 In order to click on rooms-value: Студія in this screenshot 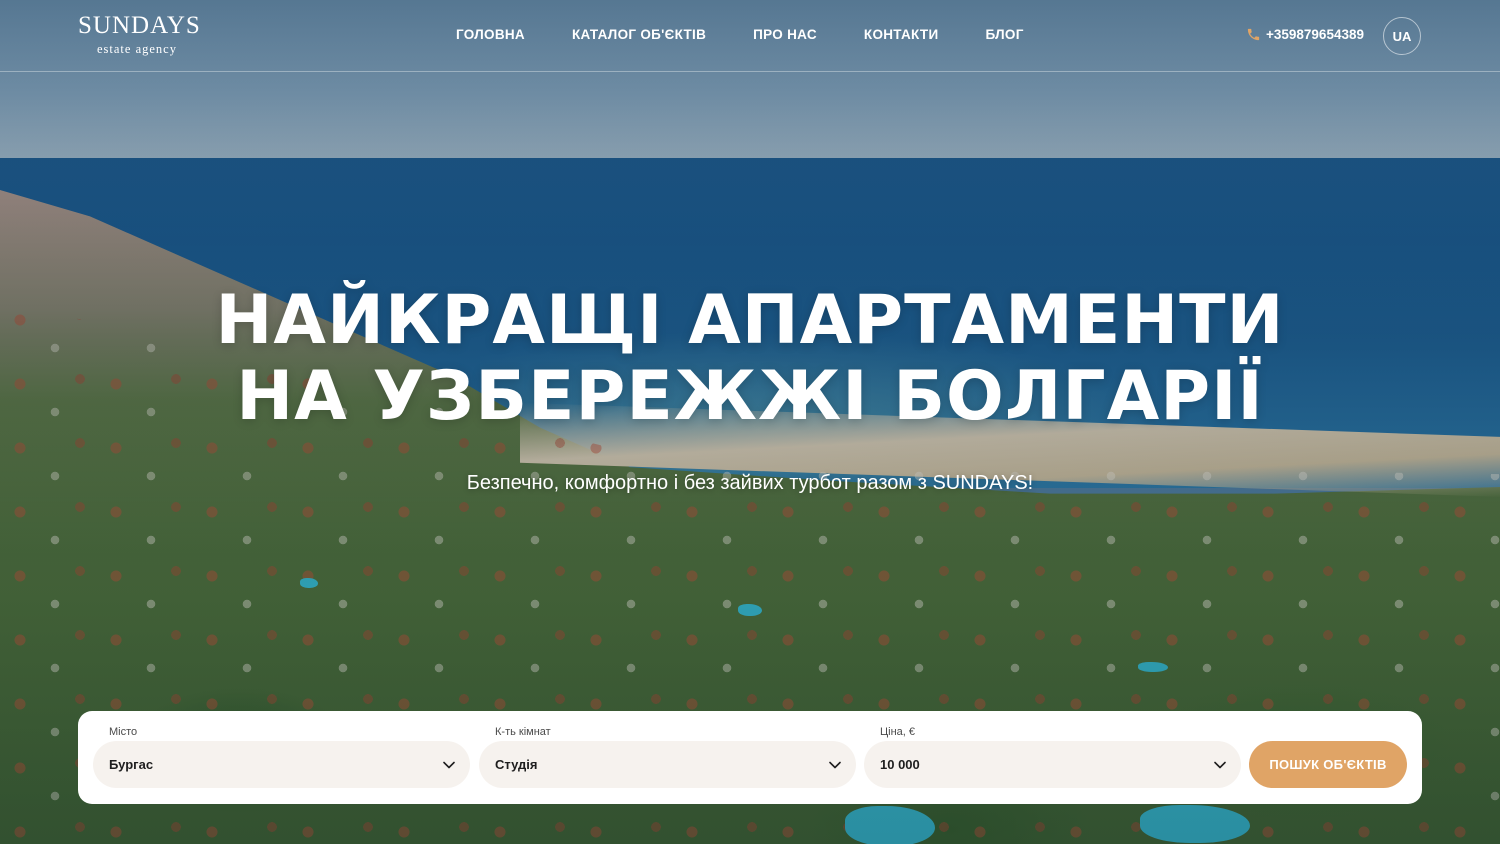, I will do `click(516, 764)`.